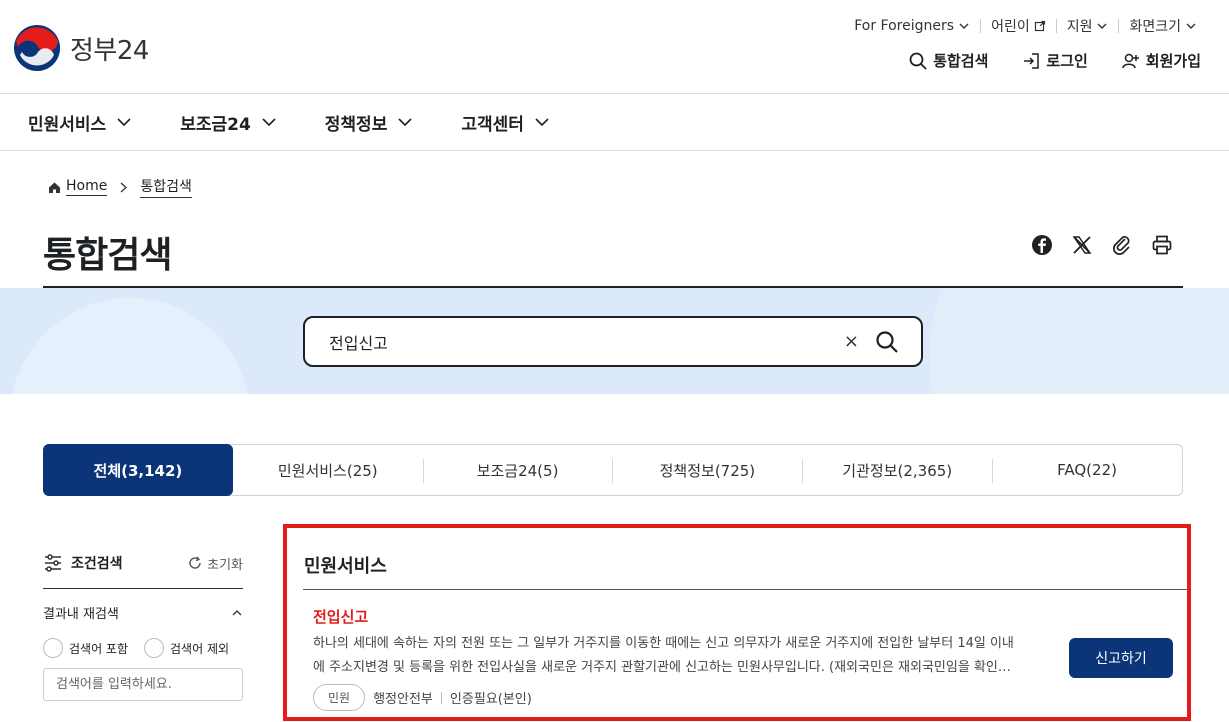  What do you see at coordinates (1122, 245) in the screenshot?
I see `link-copy-icon` at bounding box center [1122, 245].